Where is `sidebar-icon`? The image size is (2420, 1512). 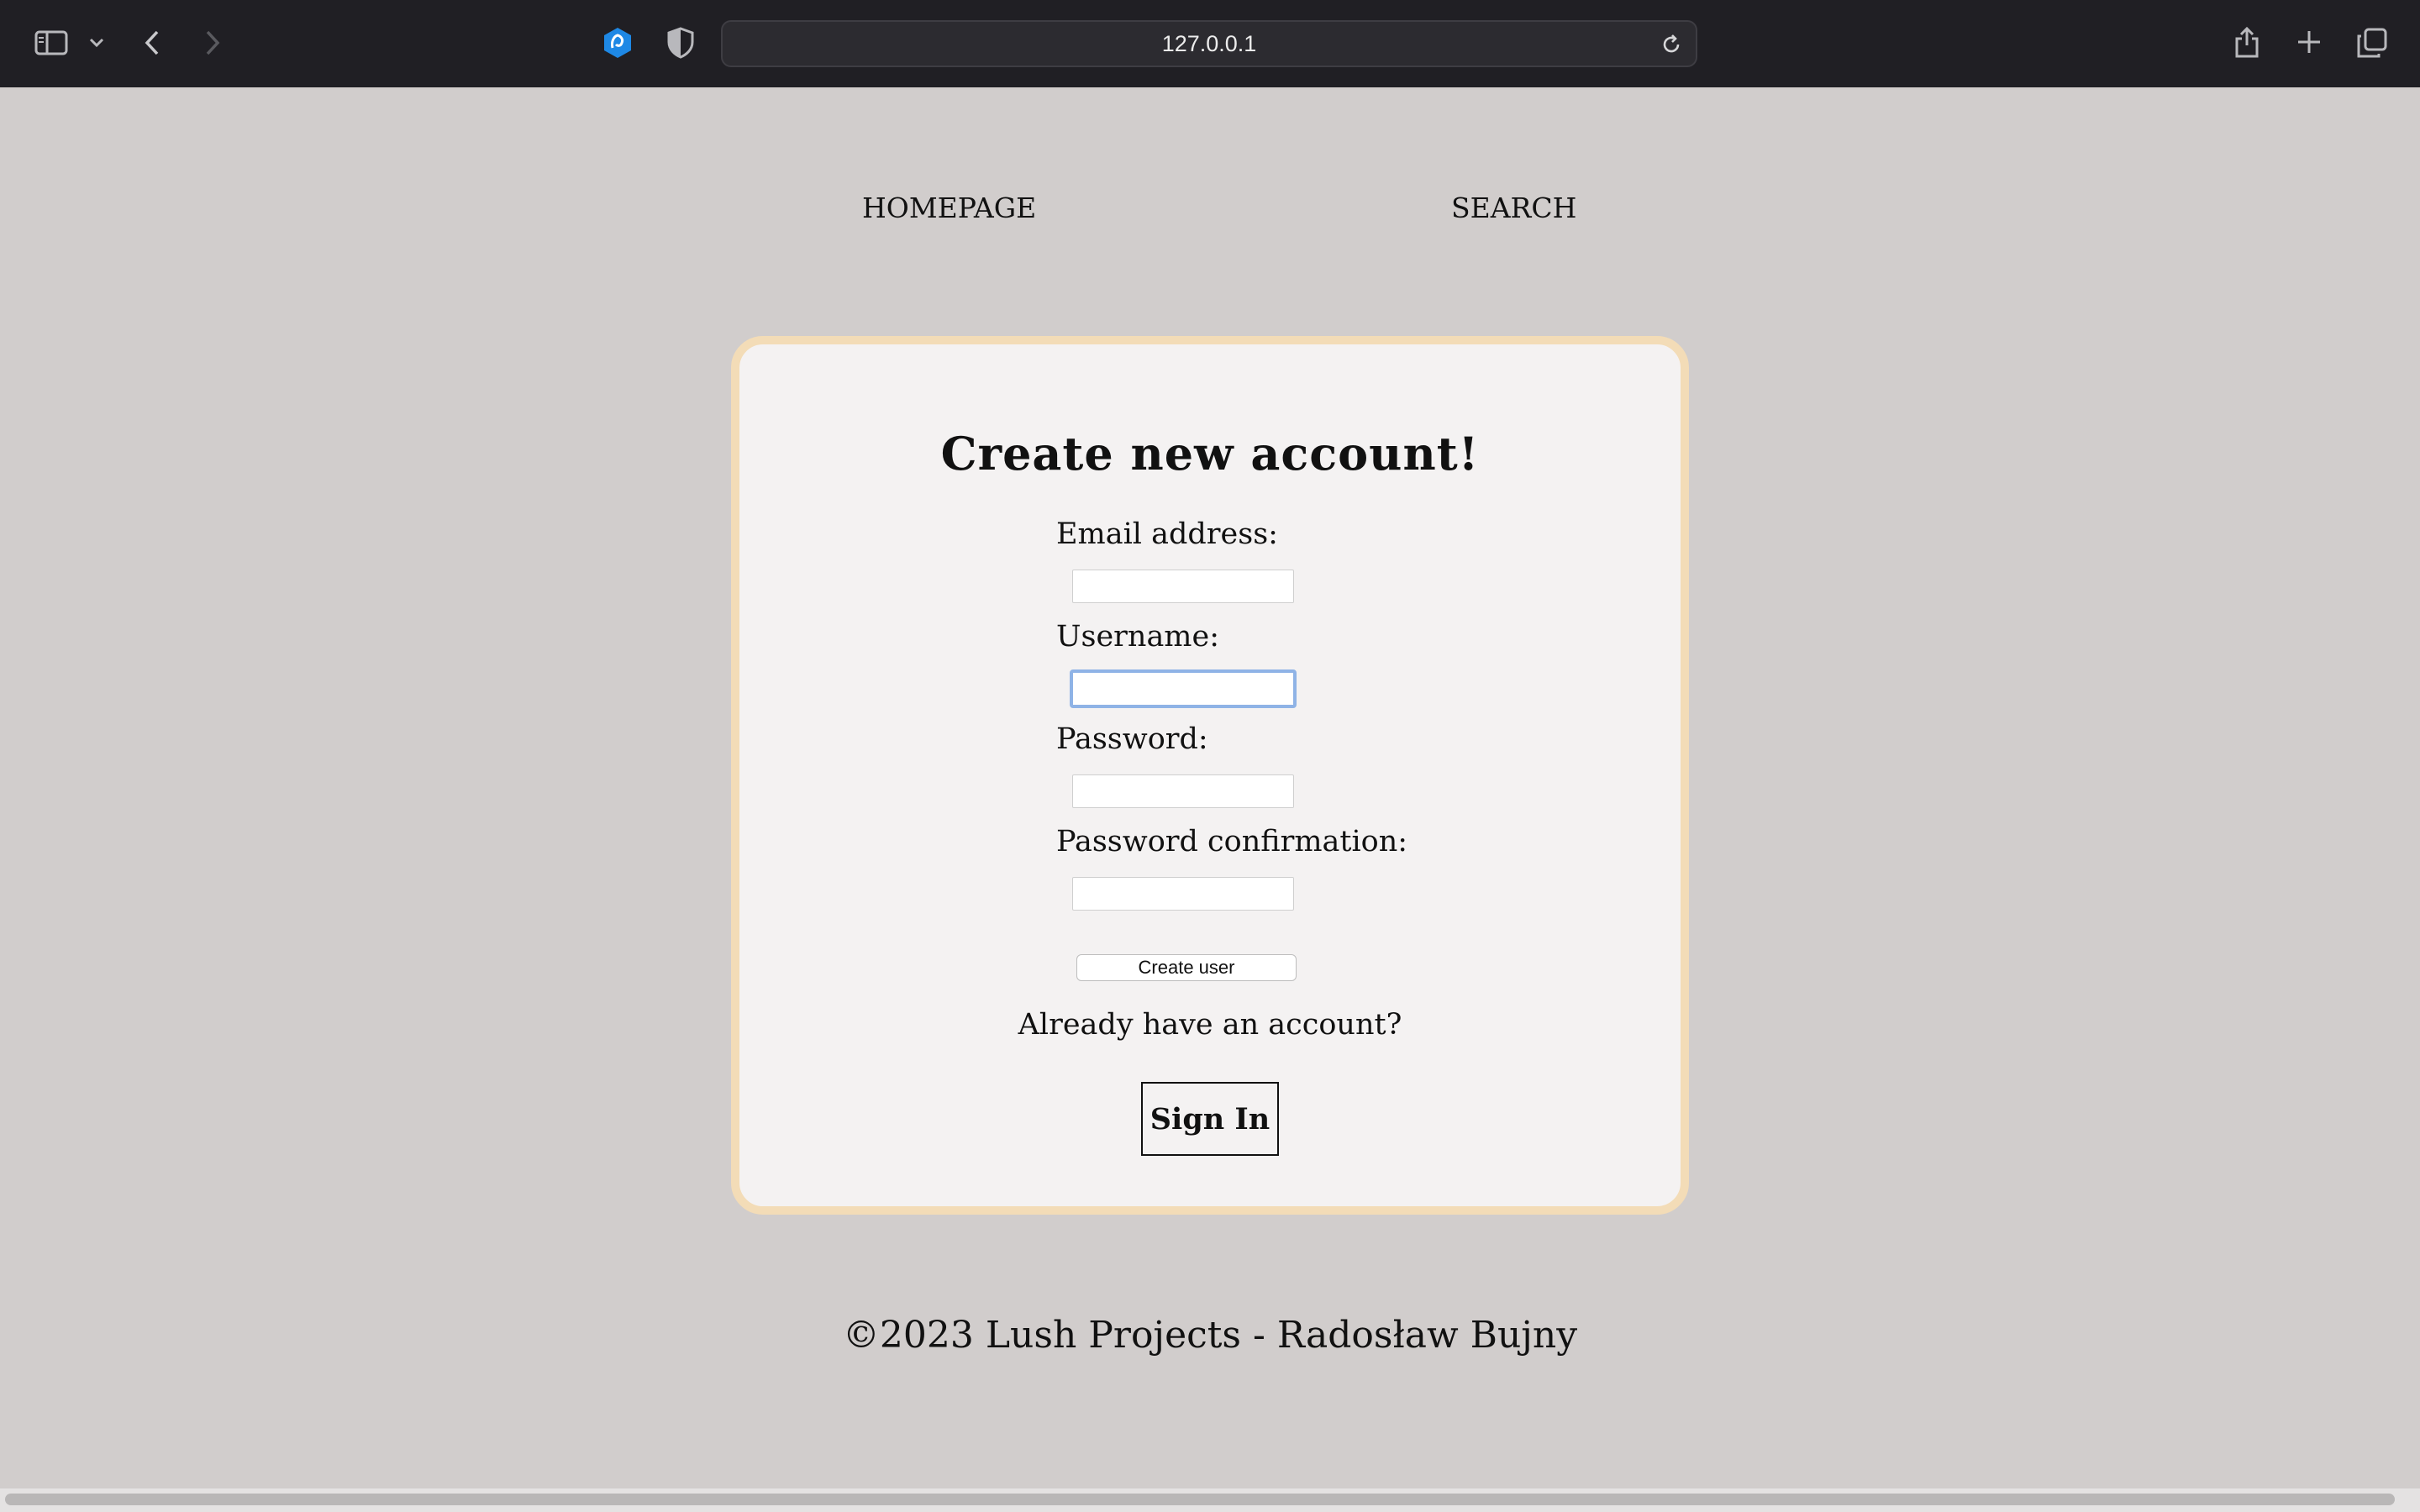
sidebar-icon is located at coordinates (52, 43).